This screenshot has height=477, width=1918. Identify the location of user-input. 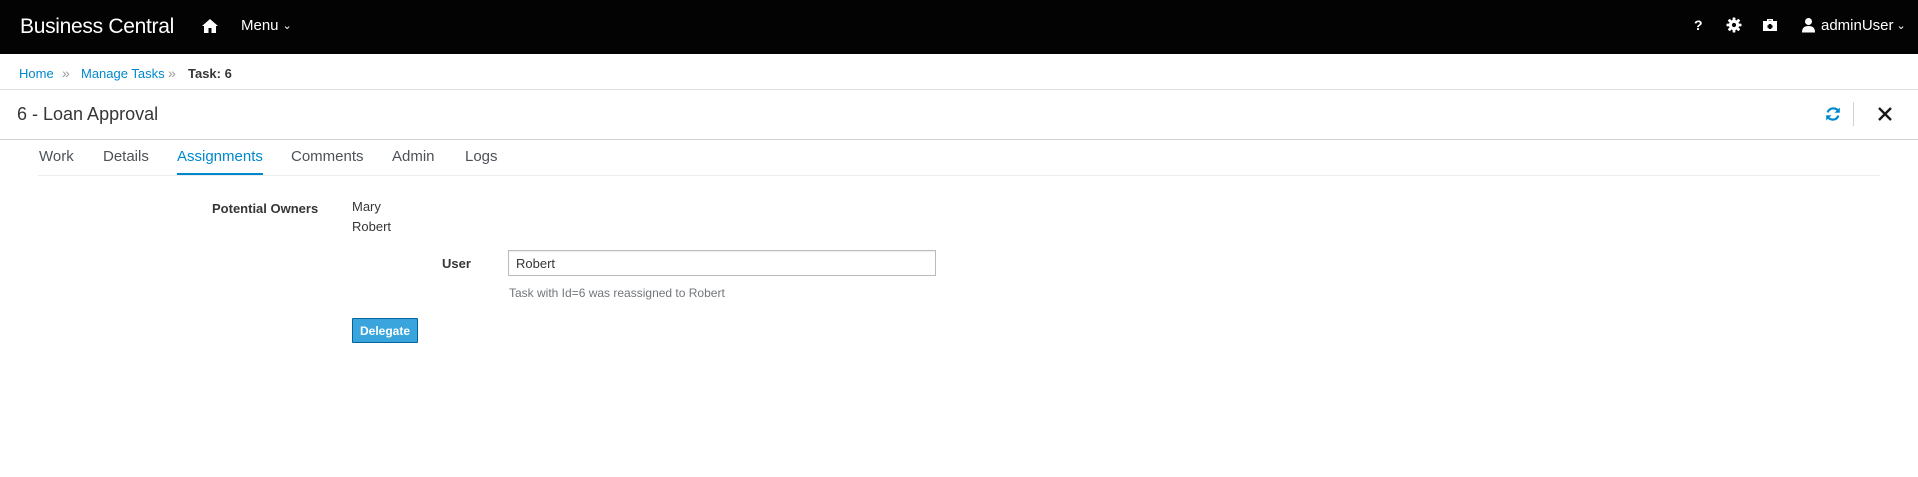
(722, 263).